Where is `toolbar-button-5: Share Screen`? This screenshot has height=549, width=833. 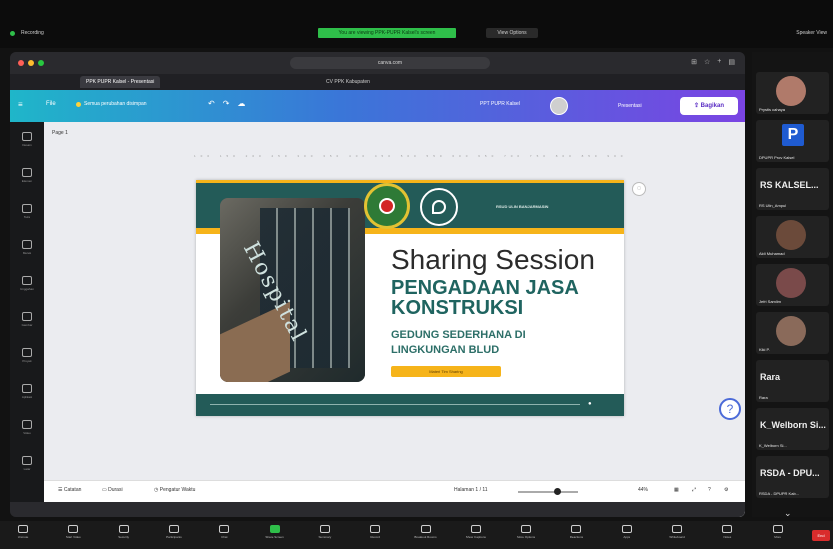 toolbar-button-5: Share Screen is located at coordinates (275, 532).